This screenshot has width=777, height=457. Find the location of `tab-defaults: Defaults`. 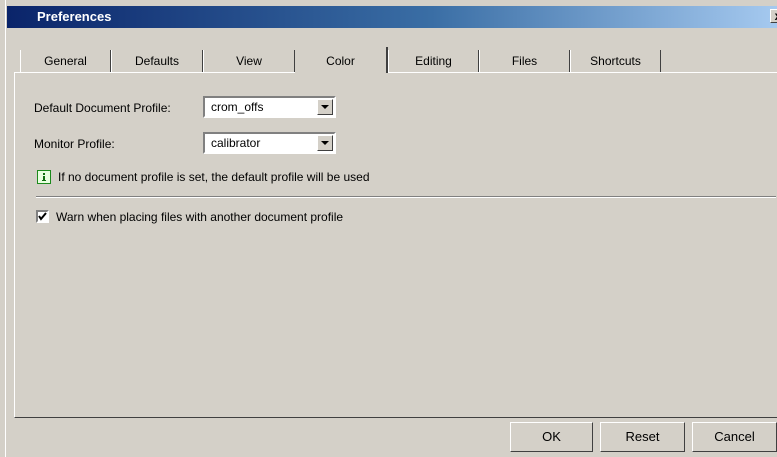

tab-defaults: Defaults is located at coordinates (157, 61).